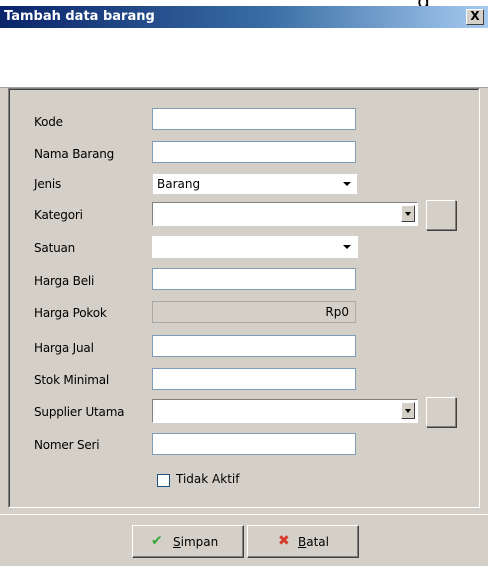 The height and width of the screenshot is (566, 488). What do you see at coordinates (285, 411) in the screenshot?
I see `supplier-utama-select` at bounding box center [285, 411].